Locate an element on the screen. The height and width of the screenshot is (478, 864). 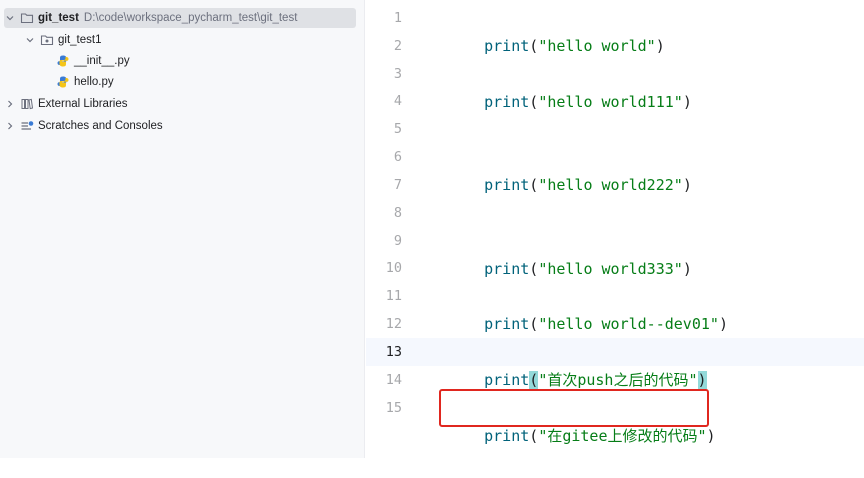
line-number: 7 is located at coordinates (397, 185).